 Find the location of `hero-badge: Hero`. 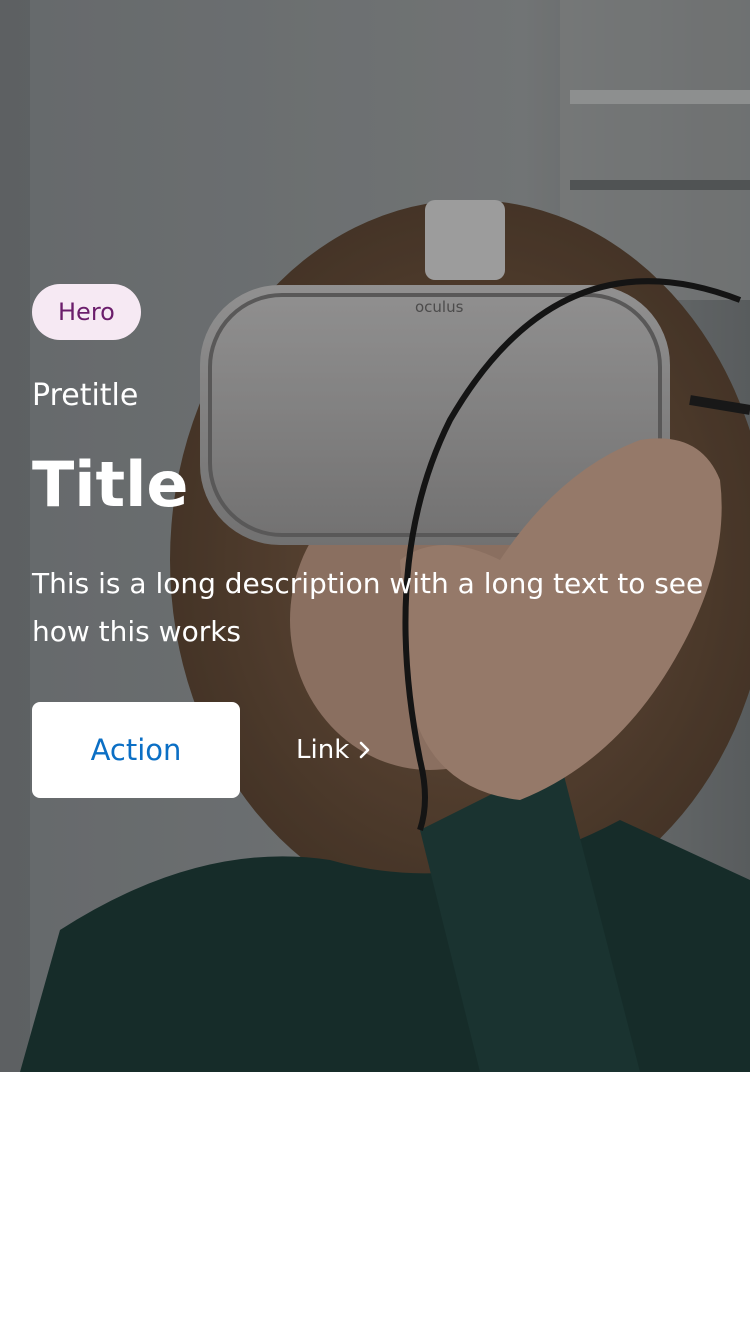

hero-badge: Hero is located at coordinates (86, 312).